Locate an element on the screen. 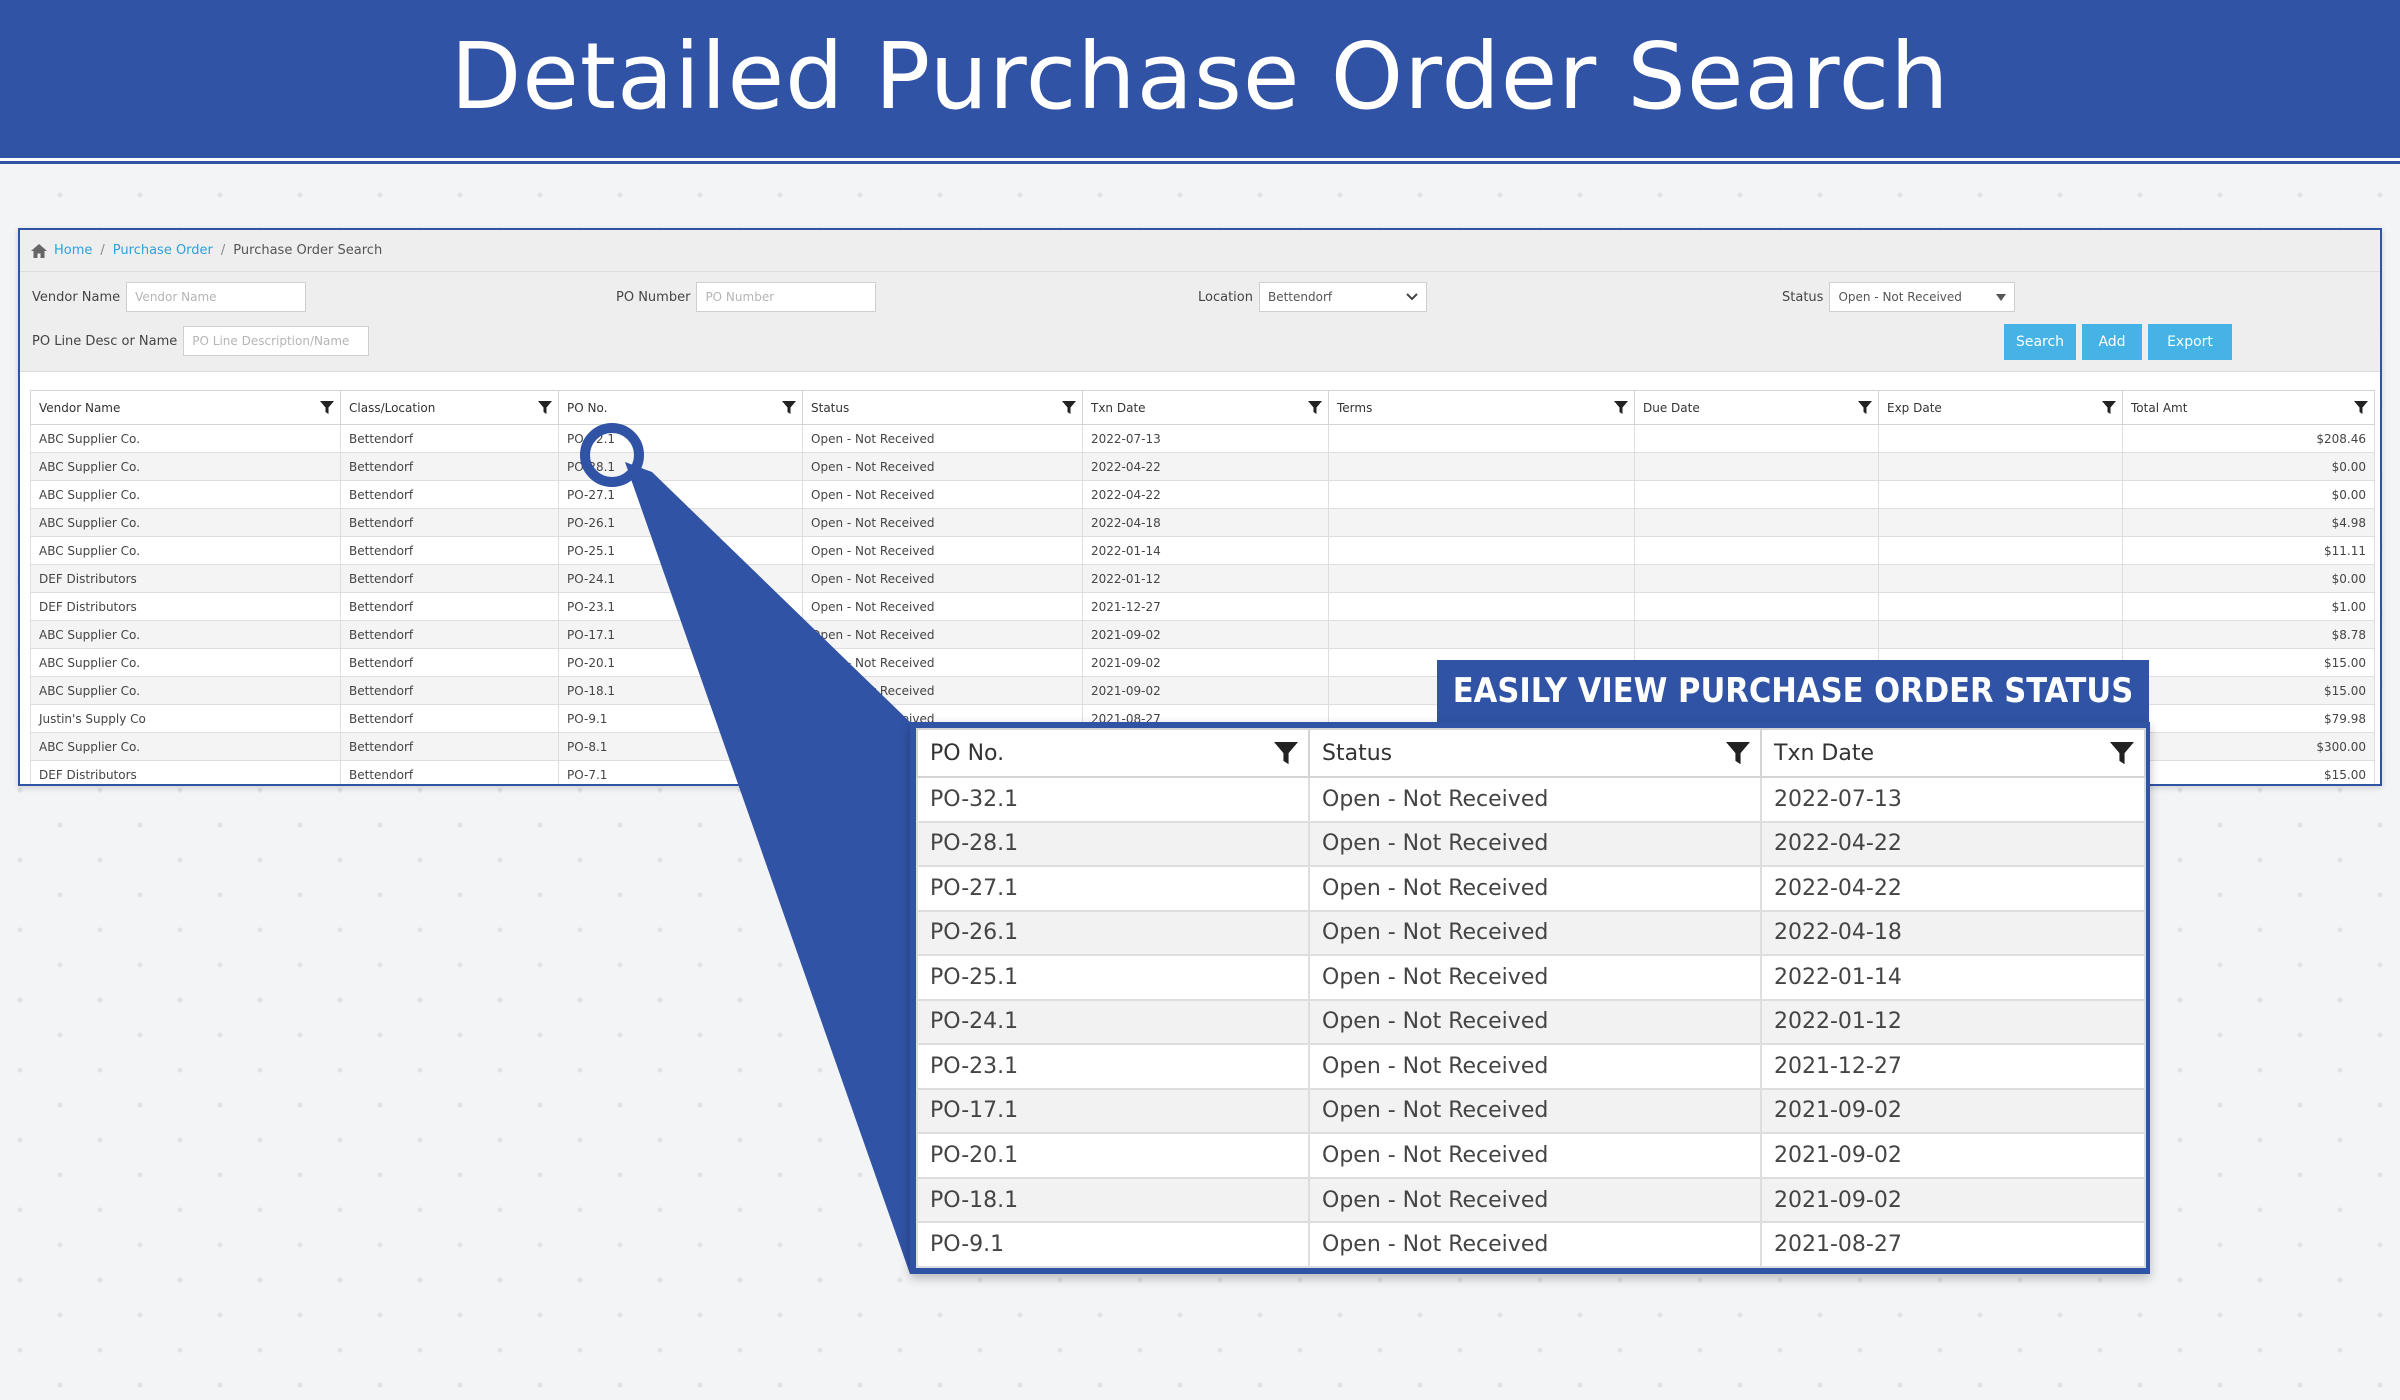 The image size is (2400, 1400). status-select: Open - Not Received is located at coordinates (1922, 297).